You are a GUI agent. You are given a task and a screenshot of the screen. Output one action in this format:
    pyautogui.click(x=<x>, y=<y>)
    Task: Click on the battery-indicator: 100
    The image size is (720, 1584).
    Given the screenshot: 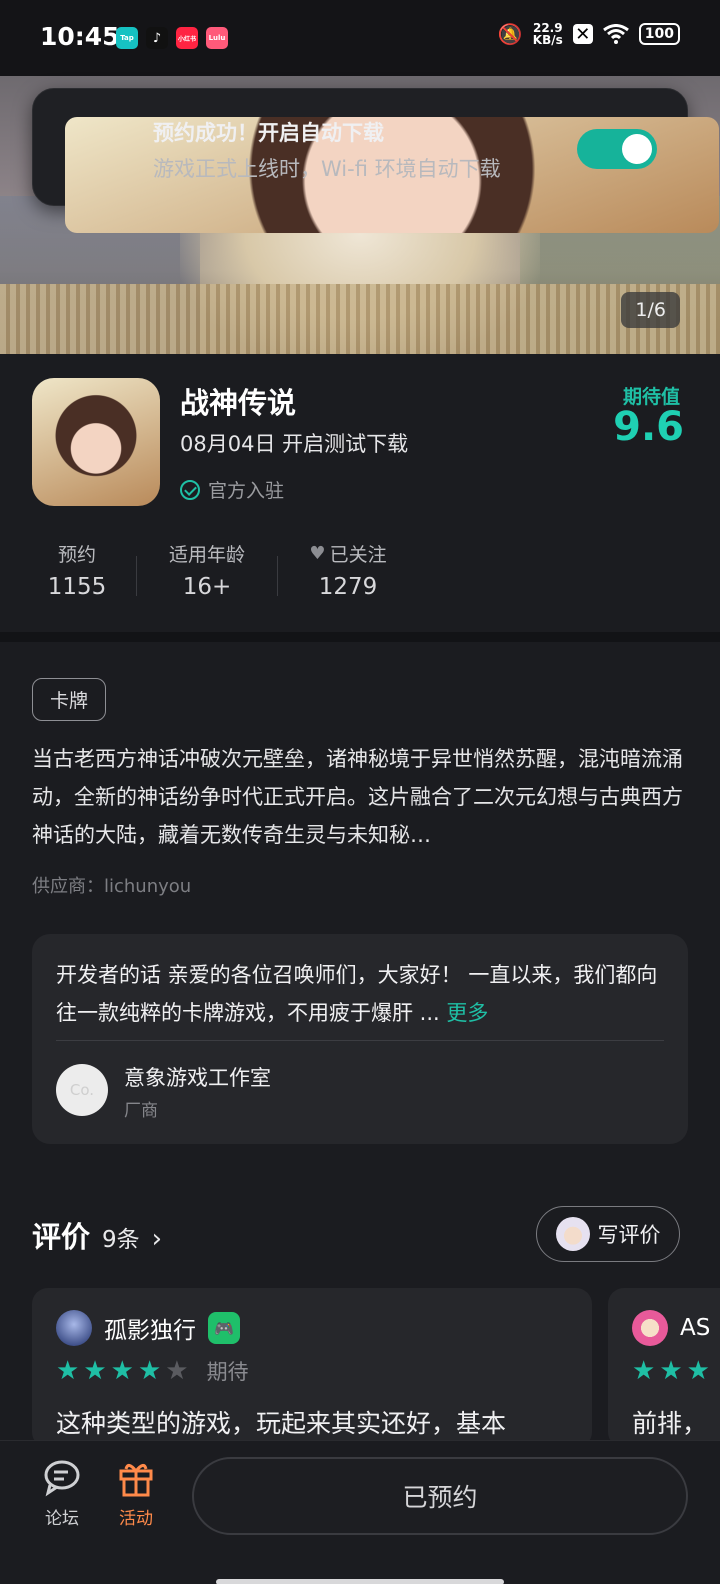 What is the action you would take?
    pyautogui.click(x=659, y=34)
    